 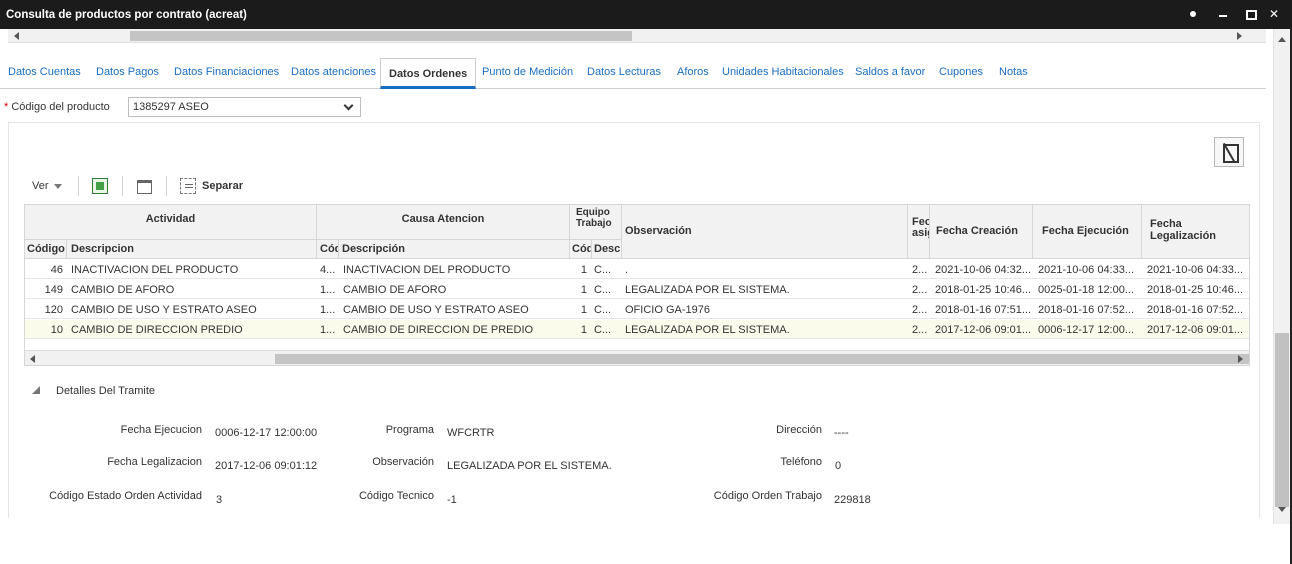 I want to click on tab-cupones: Cupones, so click(x=961, y=72).